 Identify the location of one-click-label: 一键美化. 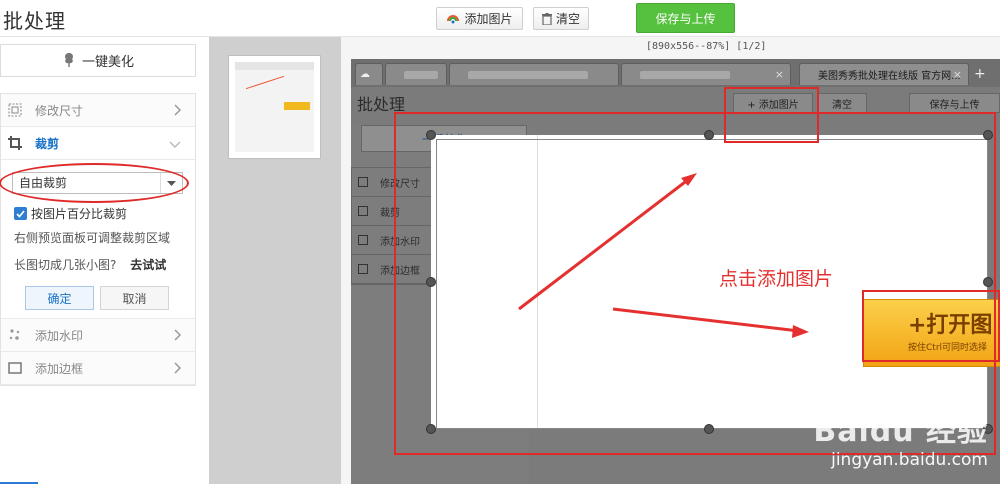
(107, 62).